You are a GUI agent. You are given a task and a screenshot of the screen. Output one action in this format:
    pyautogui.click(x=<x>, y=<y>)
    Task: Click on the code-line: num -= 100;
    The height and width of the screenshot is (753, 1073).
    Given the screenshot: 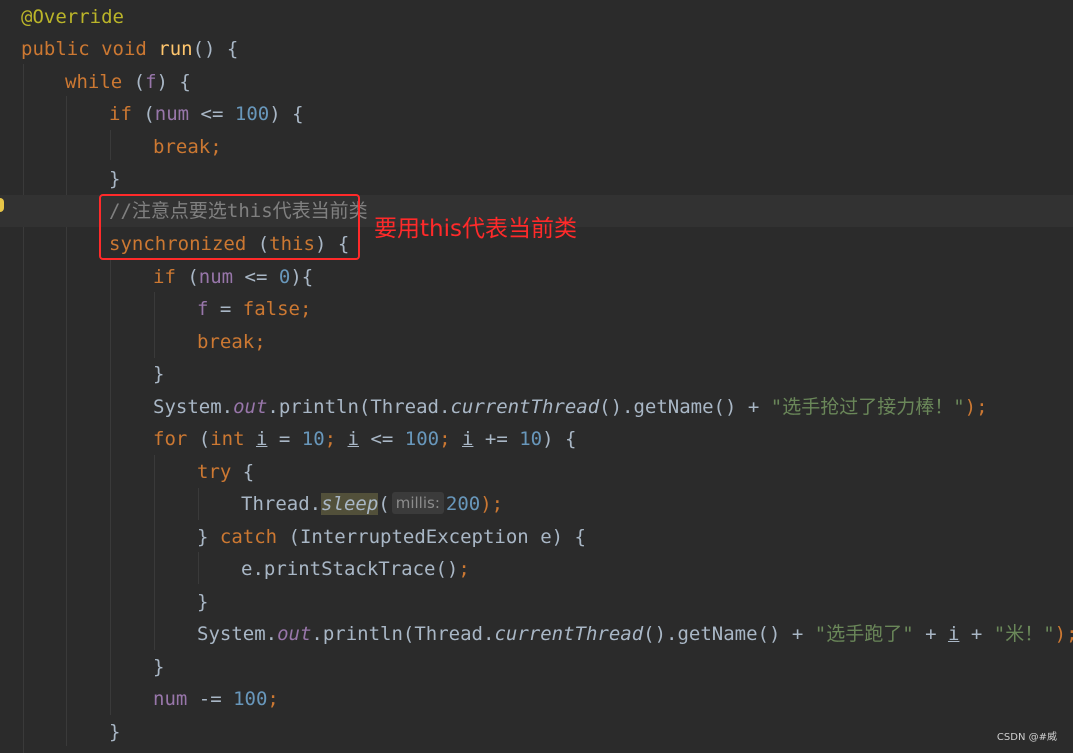 What is the action you would take?
    pyautogui.click(x=216, y=699)
    